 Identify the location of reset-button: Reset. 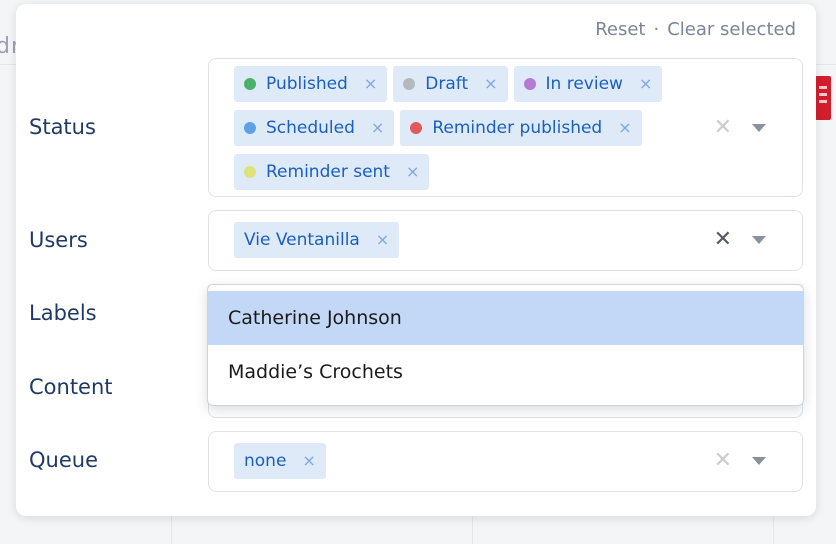
(620, 29).